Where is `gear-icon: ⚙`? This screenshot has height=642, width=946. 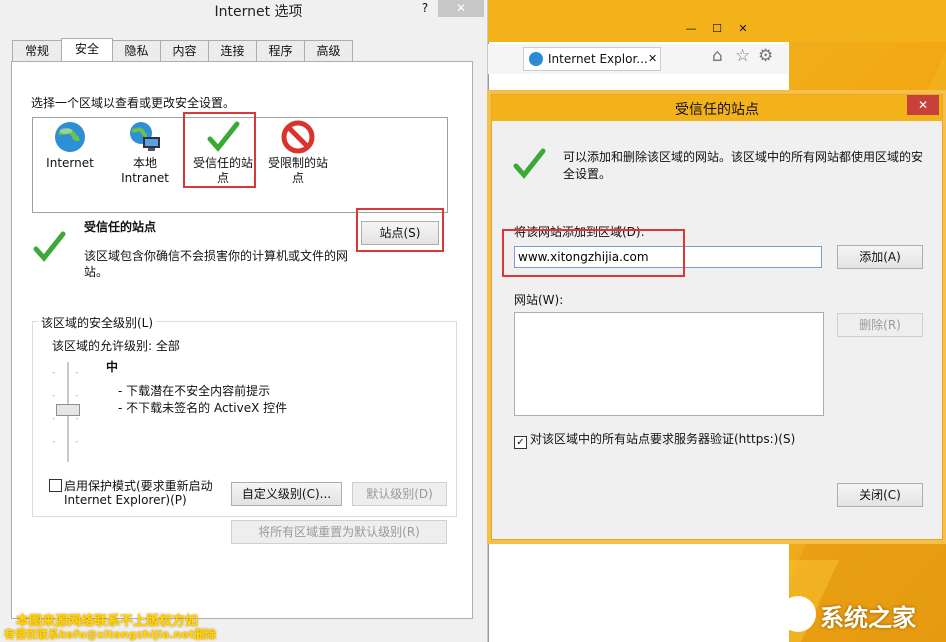 gear-icon: ⚙ is located at coordinates (765, 56).